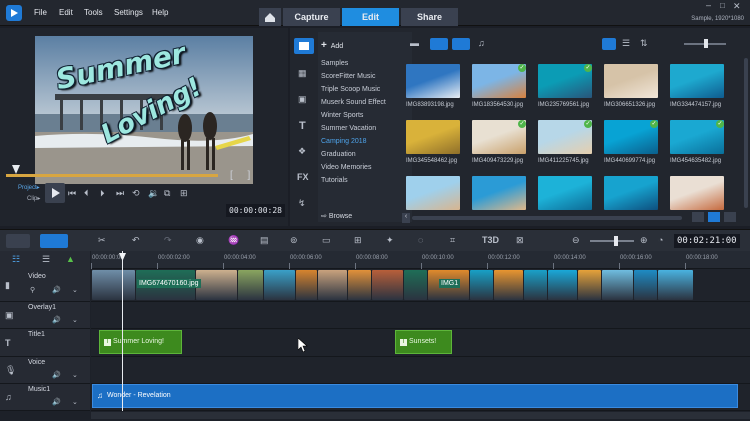 Image resolution: width=750 pixels, height=421 pixels. Describe the element at coordinates (264, 240) in the screenshot. I see `auto-music-icon: ▤` at that location.